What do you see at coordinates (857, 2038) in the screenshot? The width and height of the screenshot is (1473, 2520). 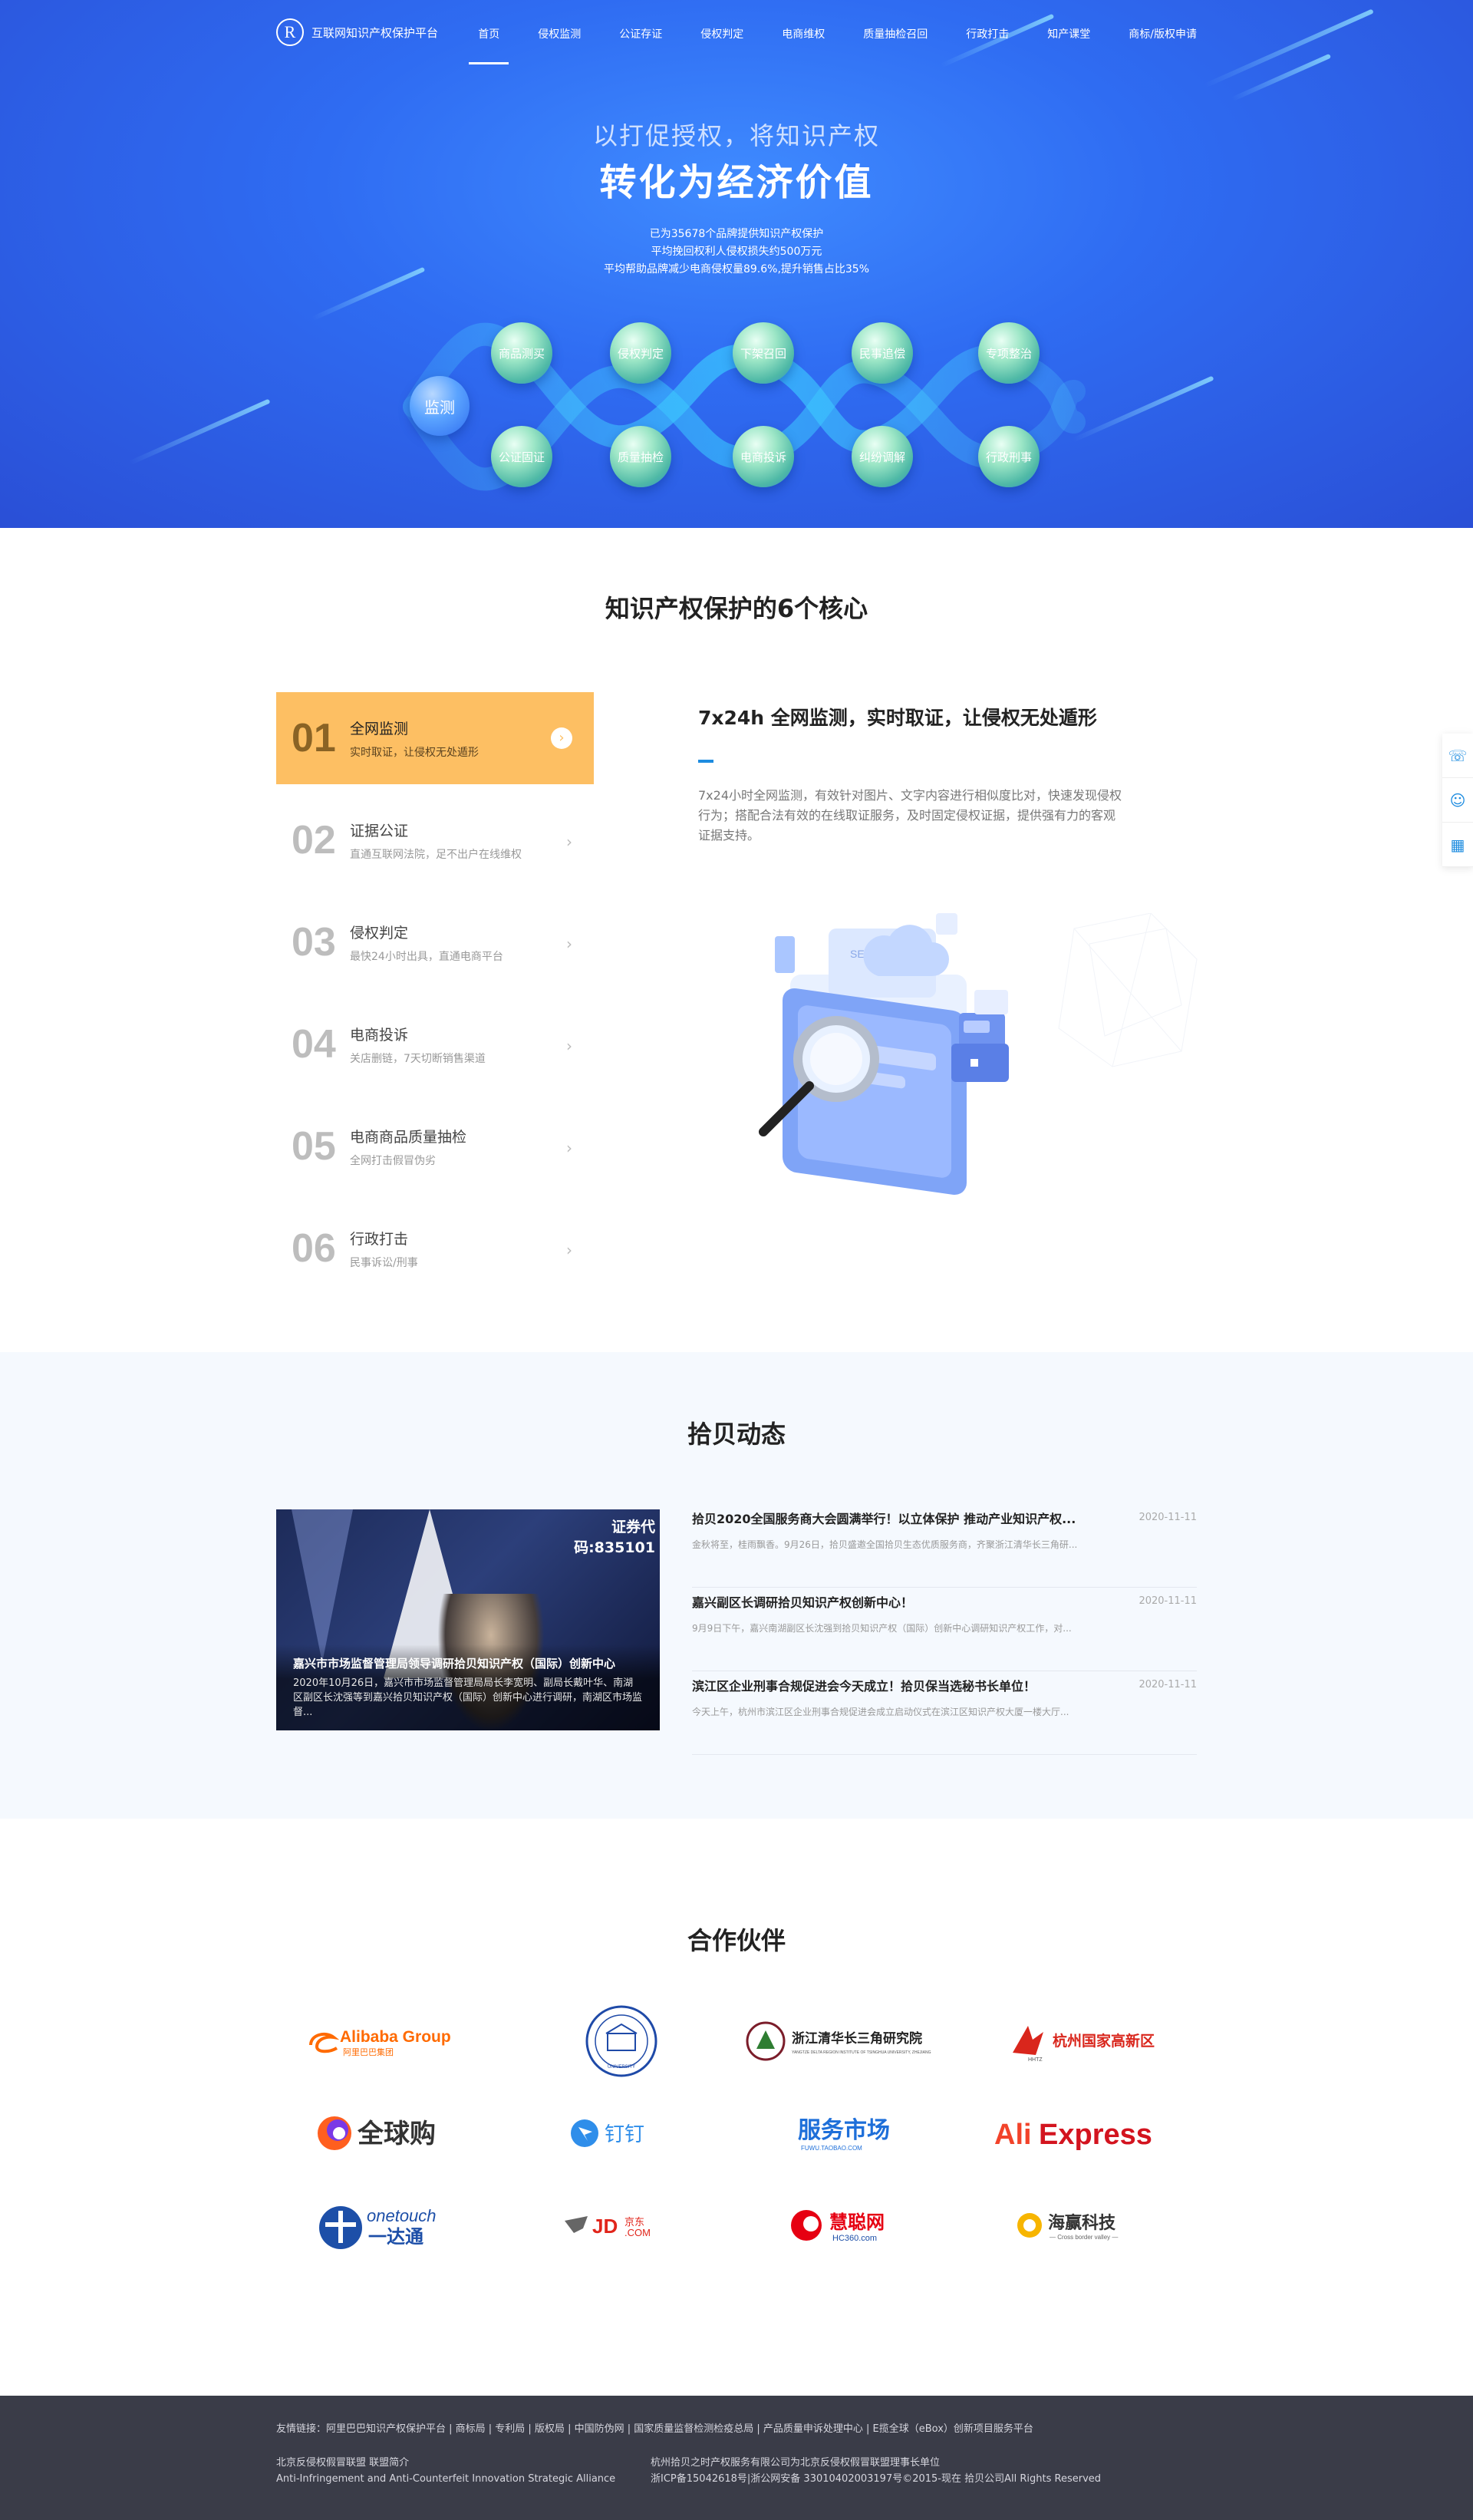 I see `svg-text: 浙江清华长三角研究院` at bounding box center [857, 2038].